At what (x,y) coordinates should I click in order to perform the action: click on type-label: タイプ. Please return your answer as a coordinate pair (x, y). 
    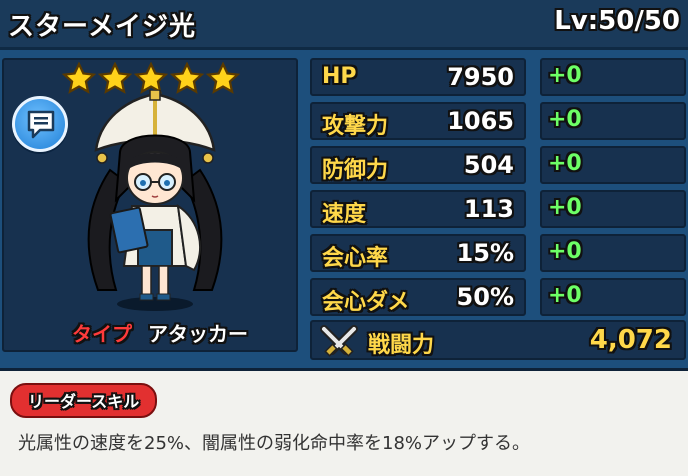
    Looking at the image, I should click on (102, 334).